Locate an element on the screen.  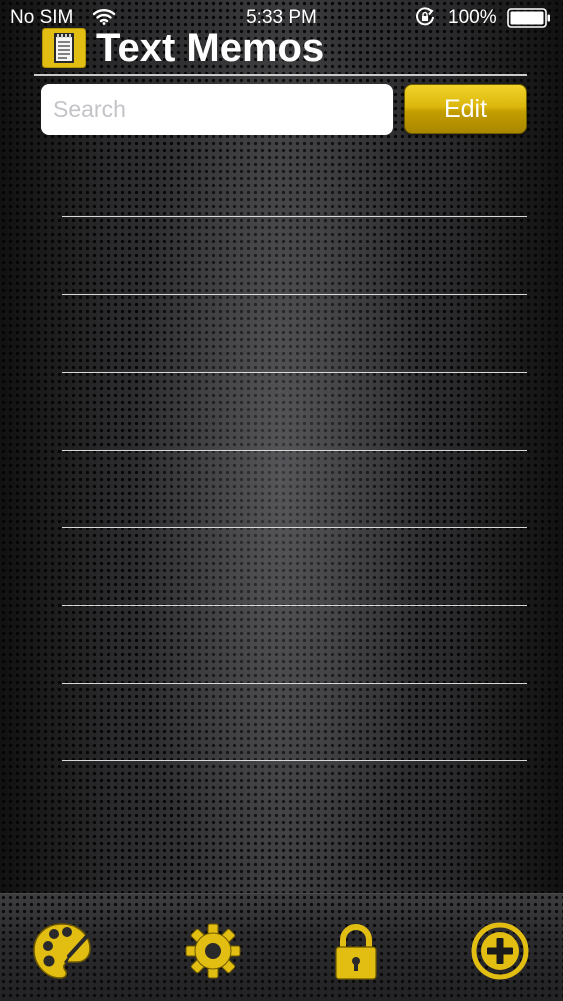
bottom-toolbar is located at coordinates (281, 947).